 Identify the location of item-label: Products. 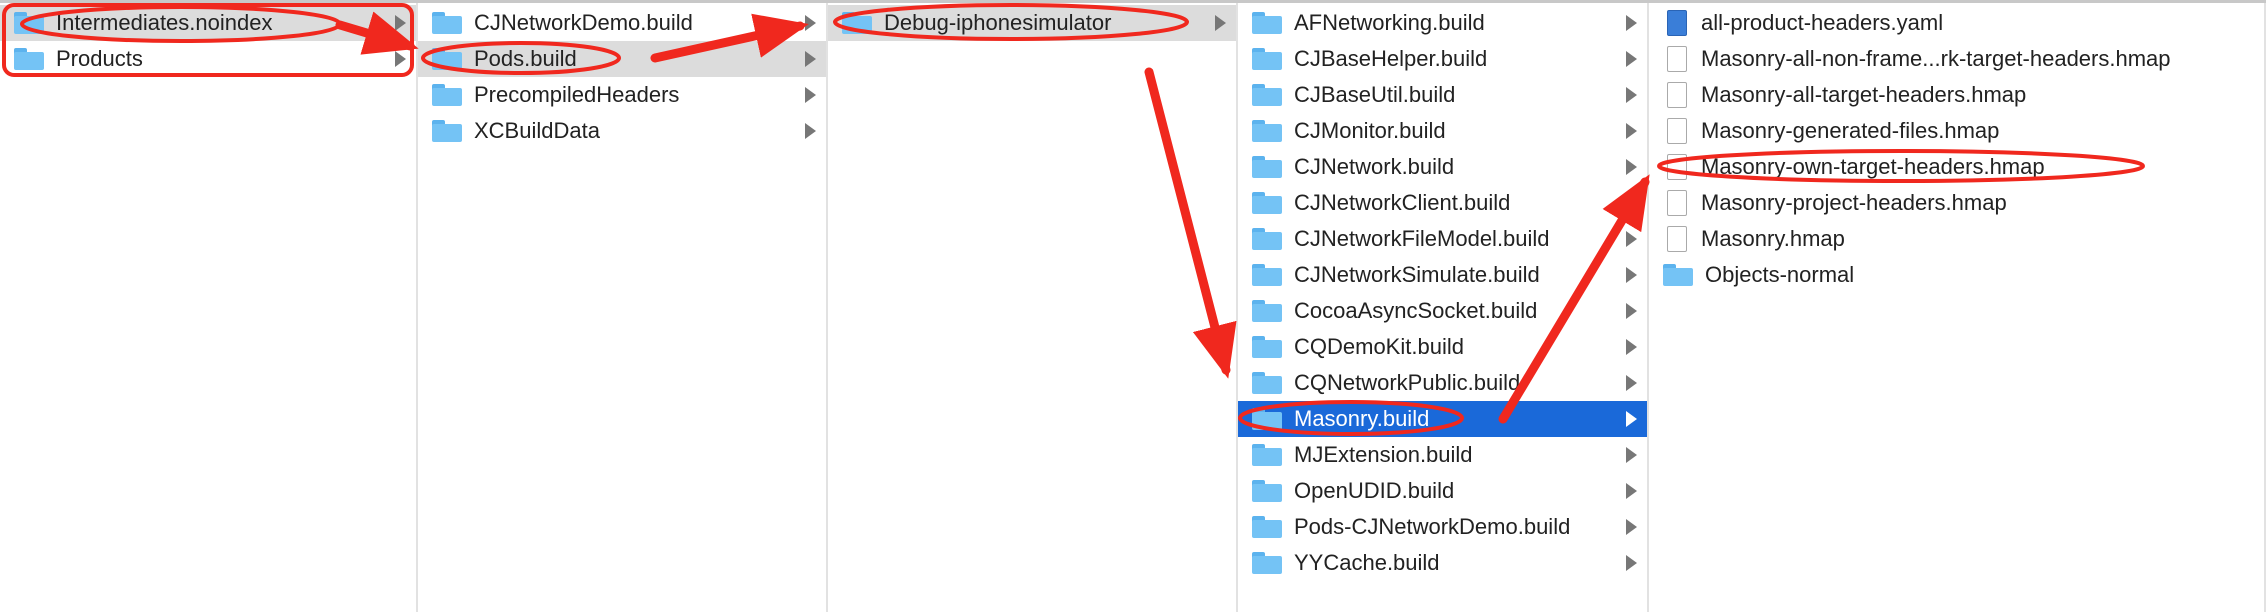
(99, 58).